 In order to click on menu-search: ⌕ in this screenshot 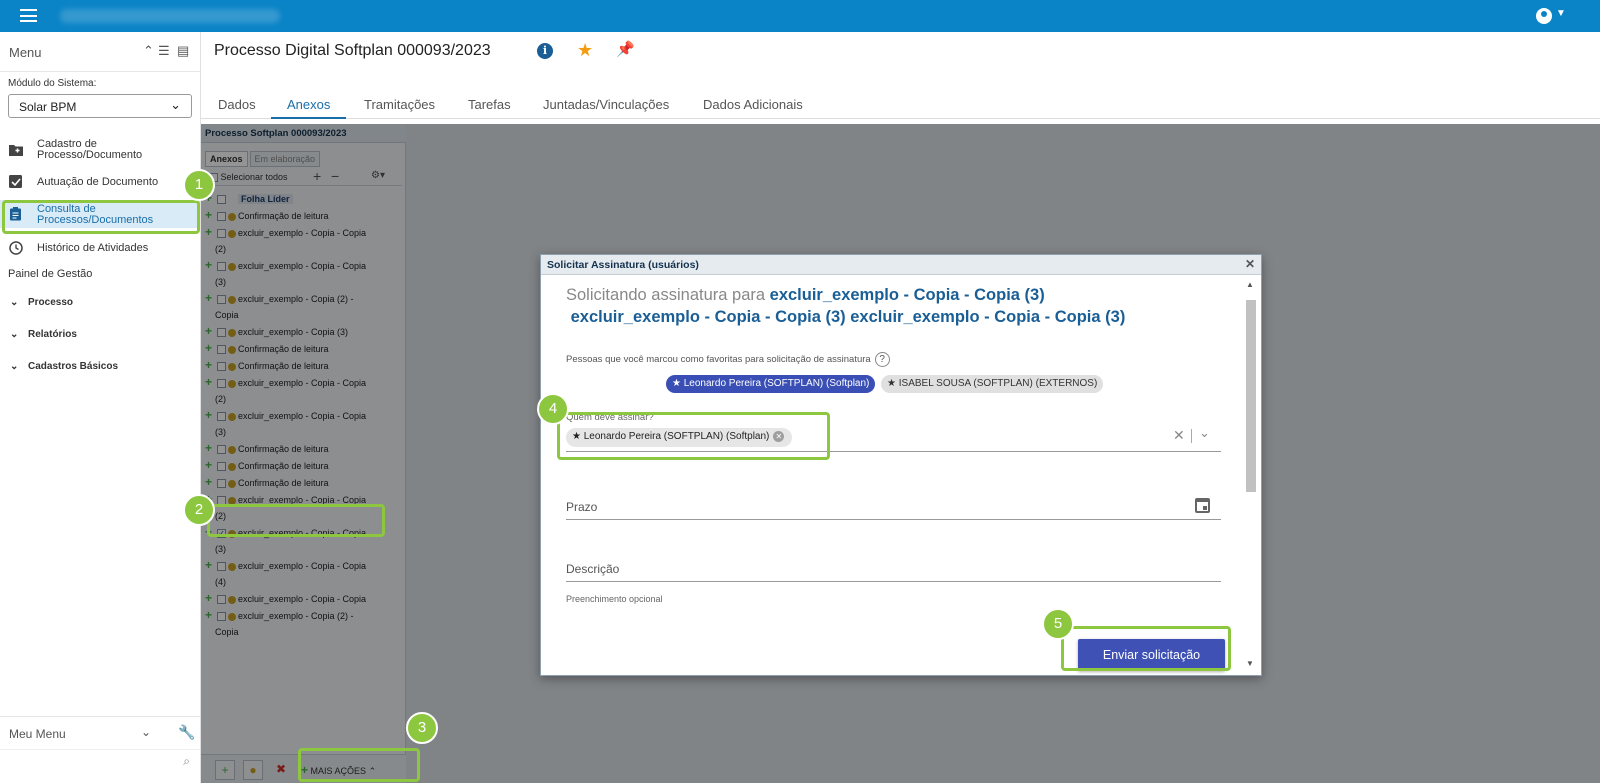, I will do `click(100, 761)`.